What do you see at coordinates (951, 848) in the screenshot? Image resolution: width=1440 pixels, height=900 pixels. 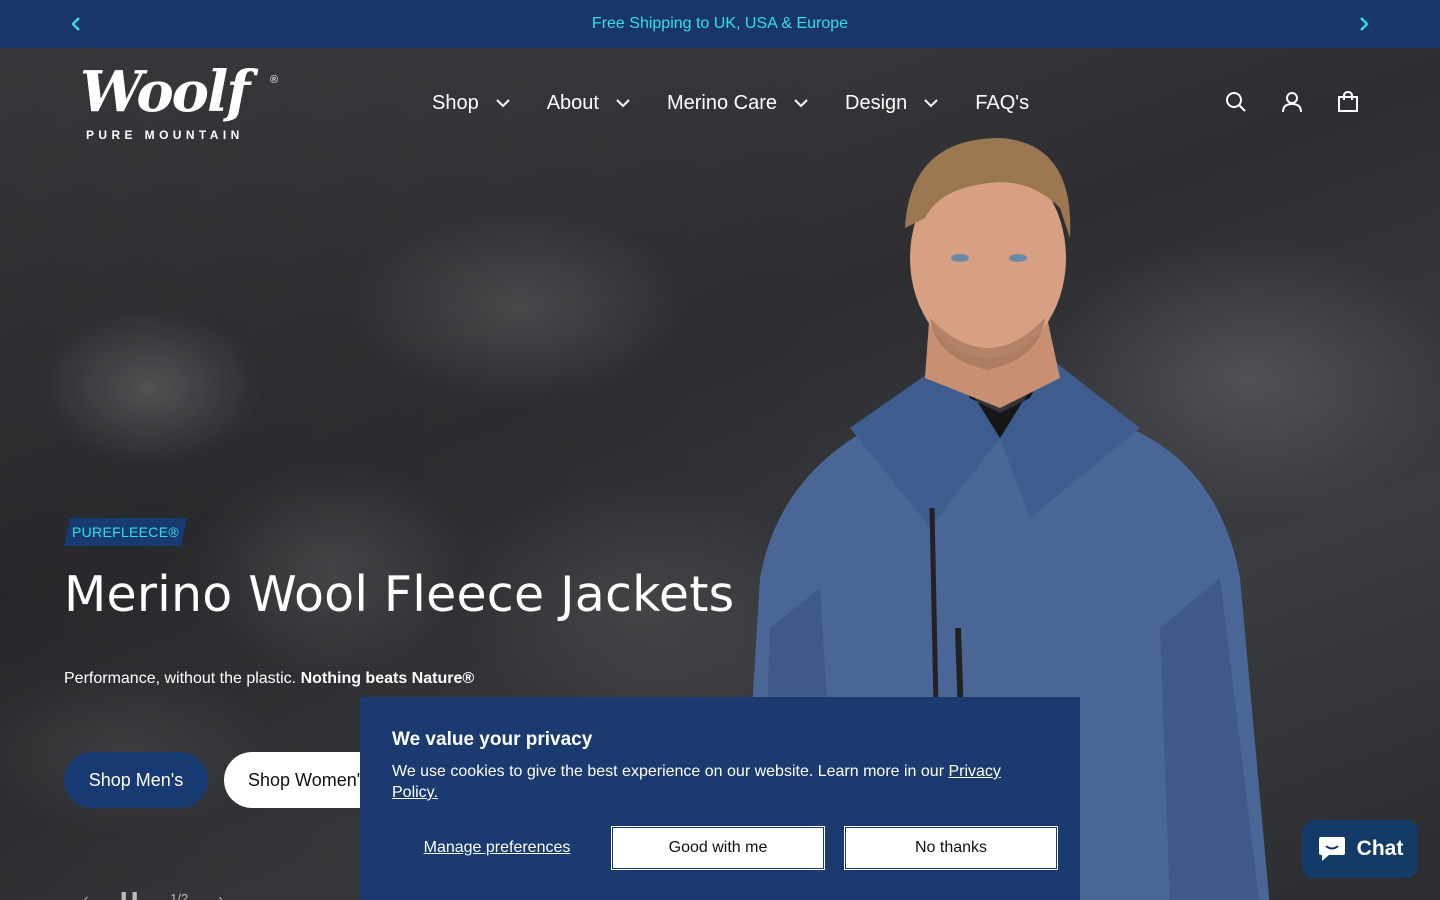 I see `decline-cookies-button: No thanks` at bounding box center [951, 848].